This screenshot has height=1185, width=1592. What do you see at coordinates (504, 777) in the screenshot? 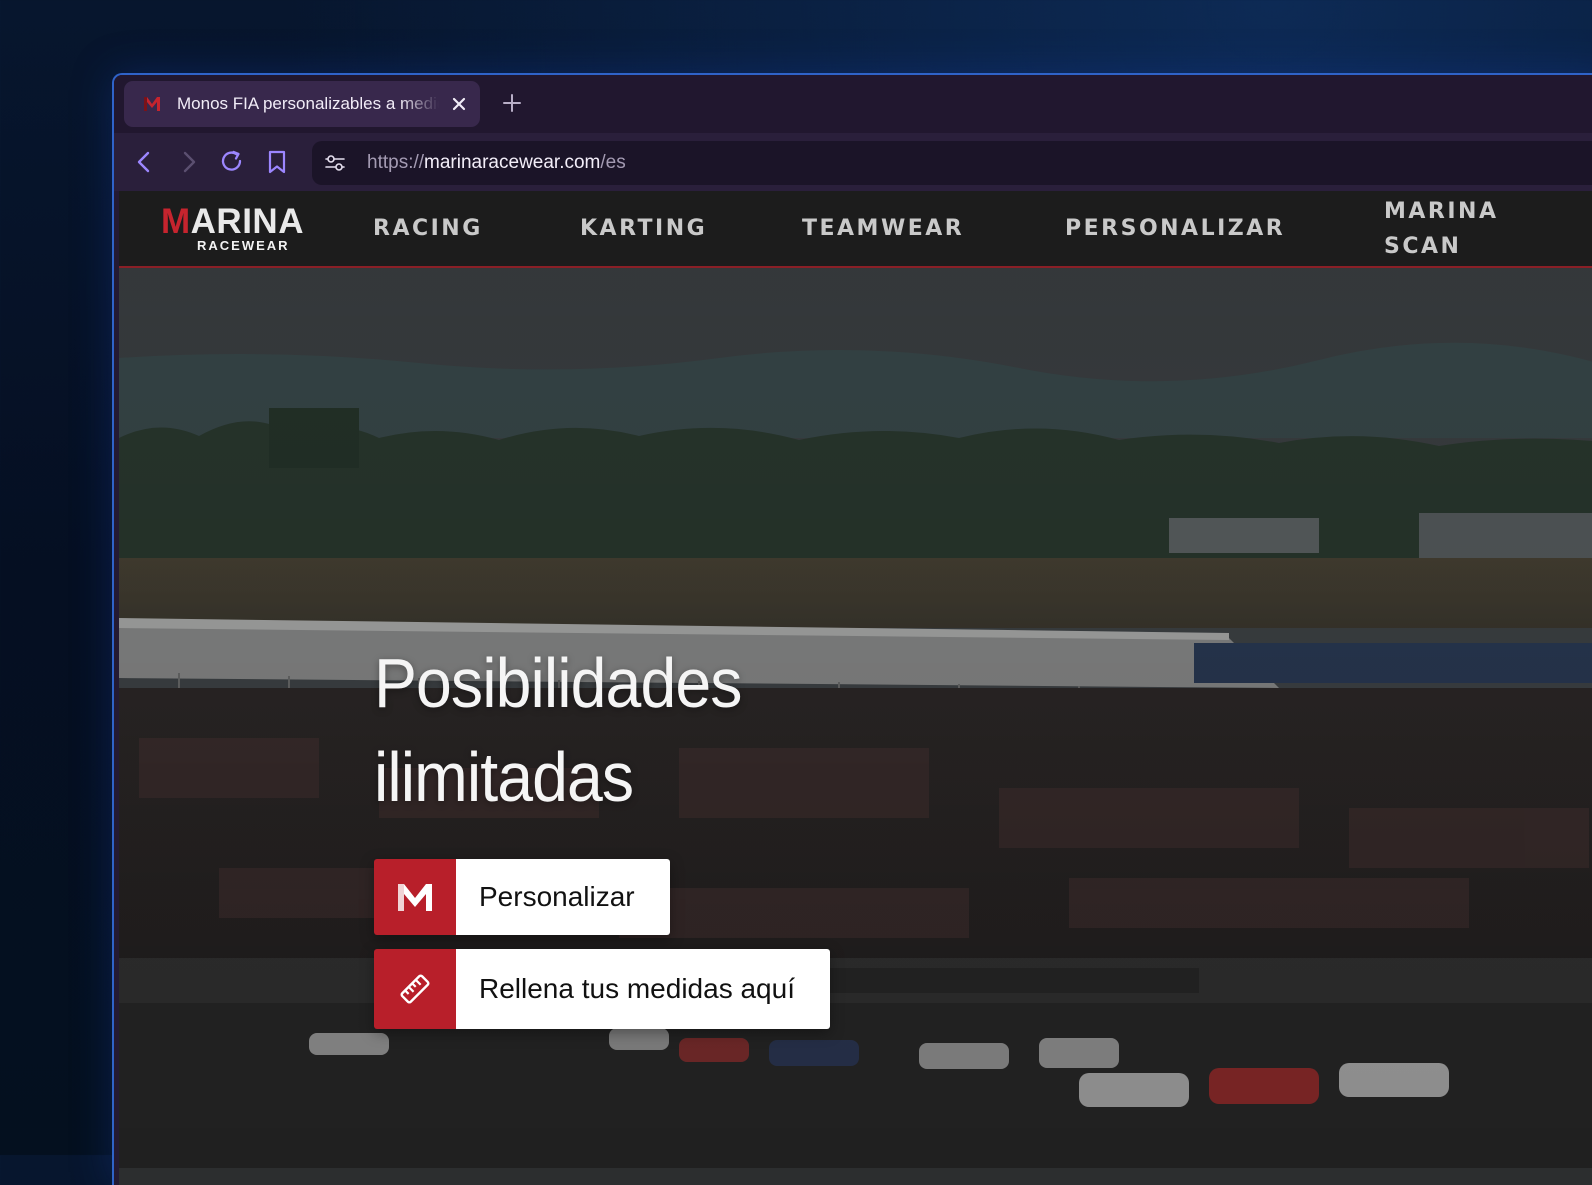
I see `hero-title-line-2: ilimitadas` at bounding box center [504, 777].